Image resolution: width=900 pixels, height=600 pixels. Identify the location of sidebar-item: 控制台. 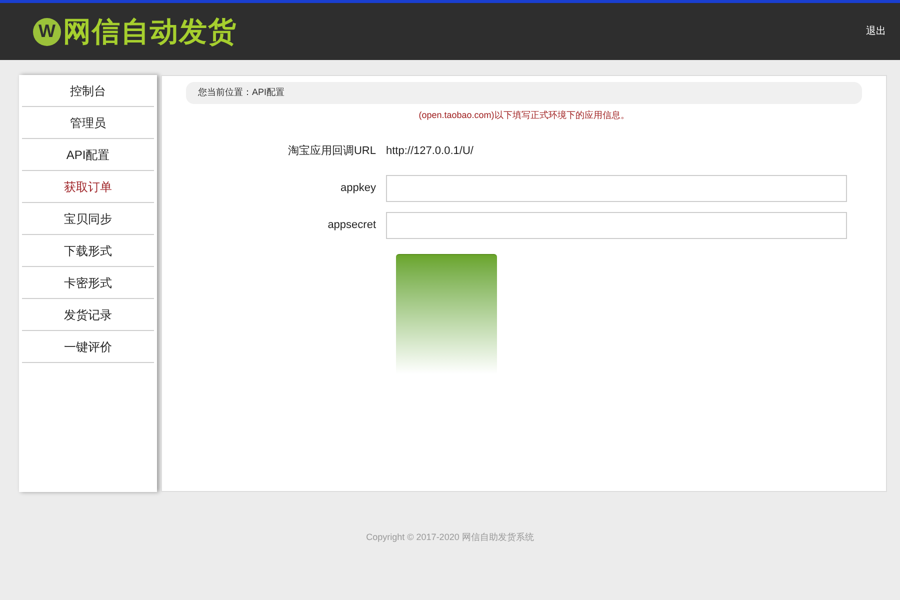
(88, 91).